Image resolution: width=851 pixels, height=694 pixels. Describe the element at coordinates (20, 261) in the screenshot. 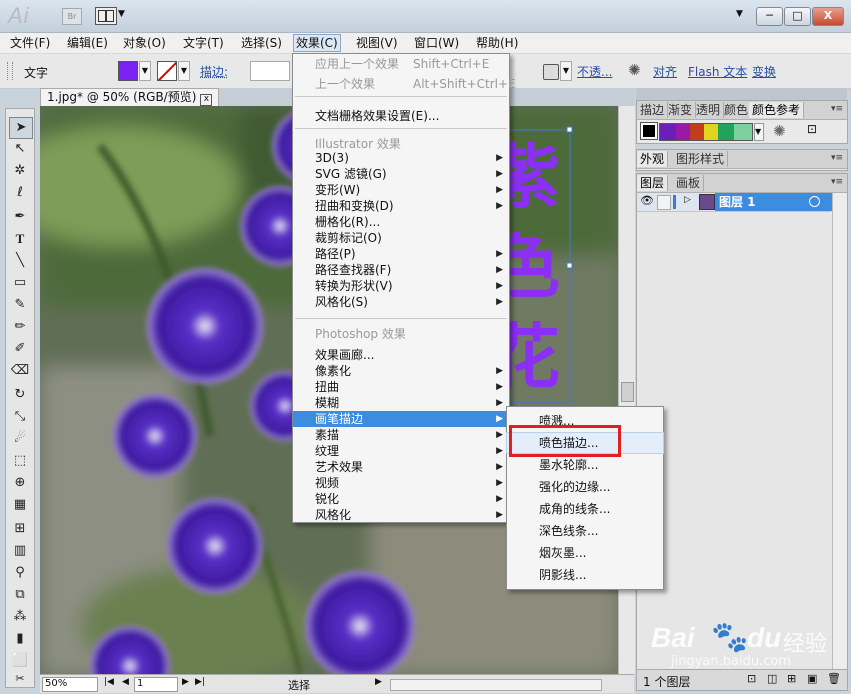

I see `line-tool-icon: ╲` at that location.